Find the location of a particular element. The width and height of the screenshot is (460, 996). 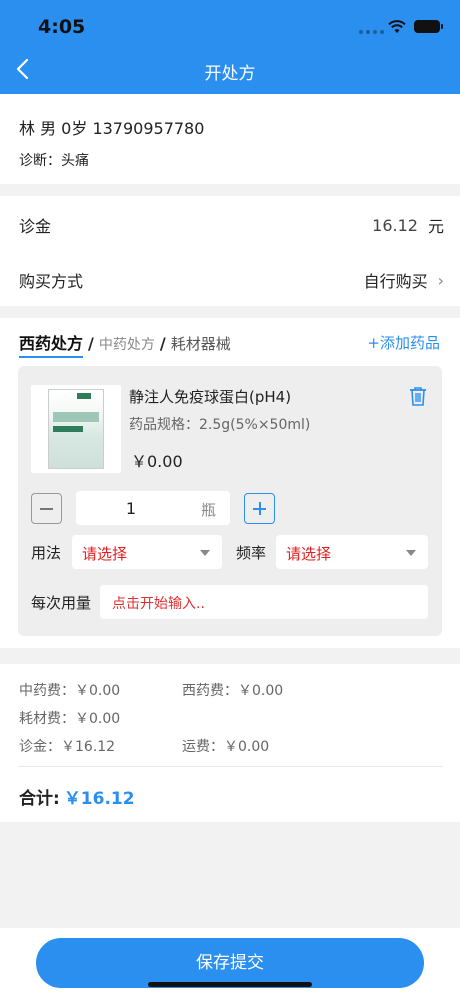

dose-input: 点击开始输入.. is located at coordinates (264, 602).